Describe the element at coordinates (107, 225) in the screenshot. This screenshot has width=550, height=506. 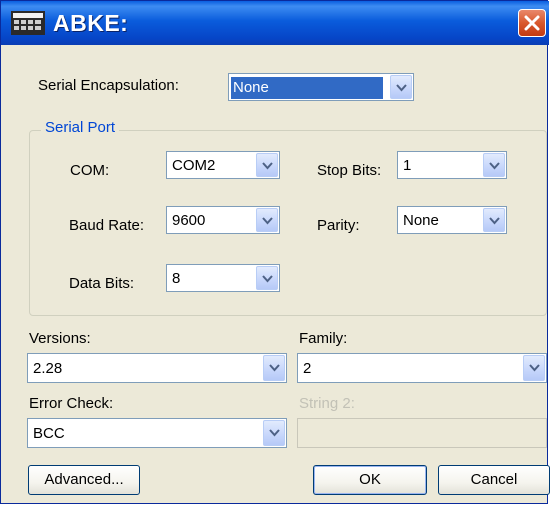
I see `baud-rate-label: Baud Rate:` at that location.